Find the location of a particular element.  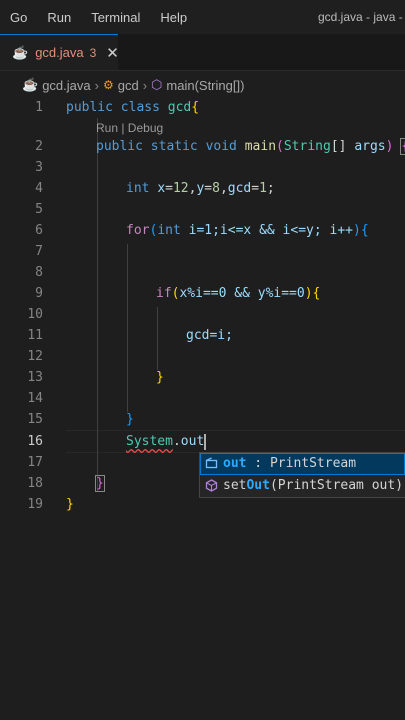

code-text: int x=12,y=8,gcd=1; is located at coordinates (200, 188).